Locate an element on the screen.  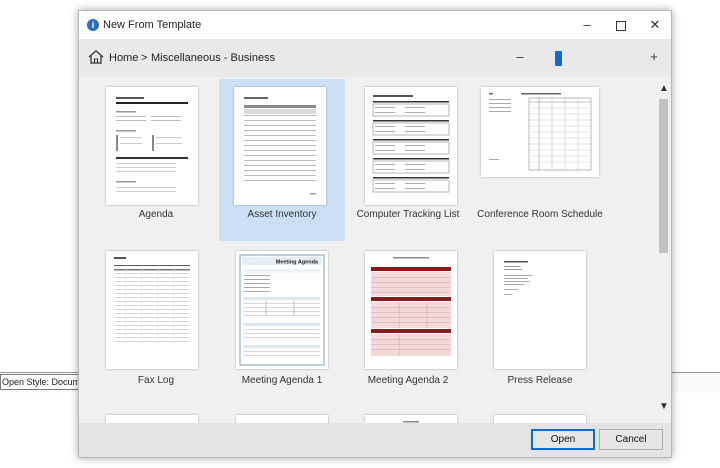
maximize-button is located at coordinates (621, 25).